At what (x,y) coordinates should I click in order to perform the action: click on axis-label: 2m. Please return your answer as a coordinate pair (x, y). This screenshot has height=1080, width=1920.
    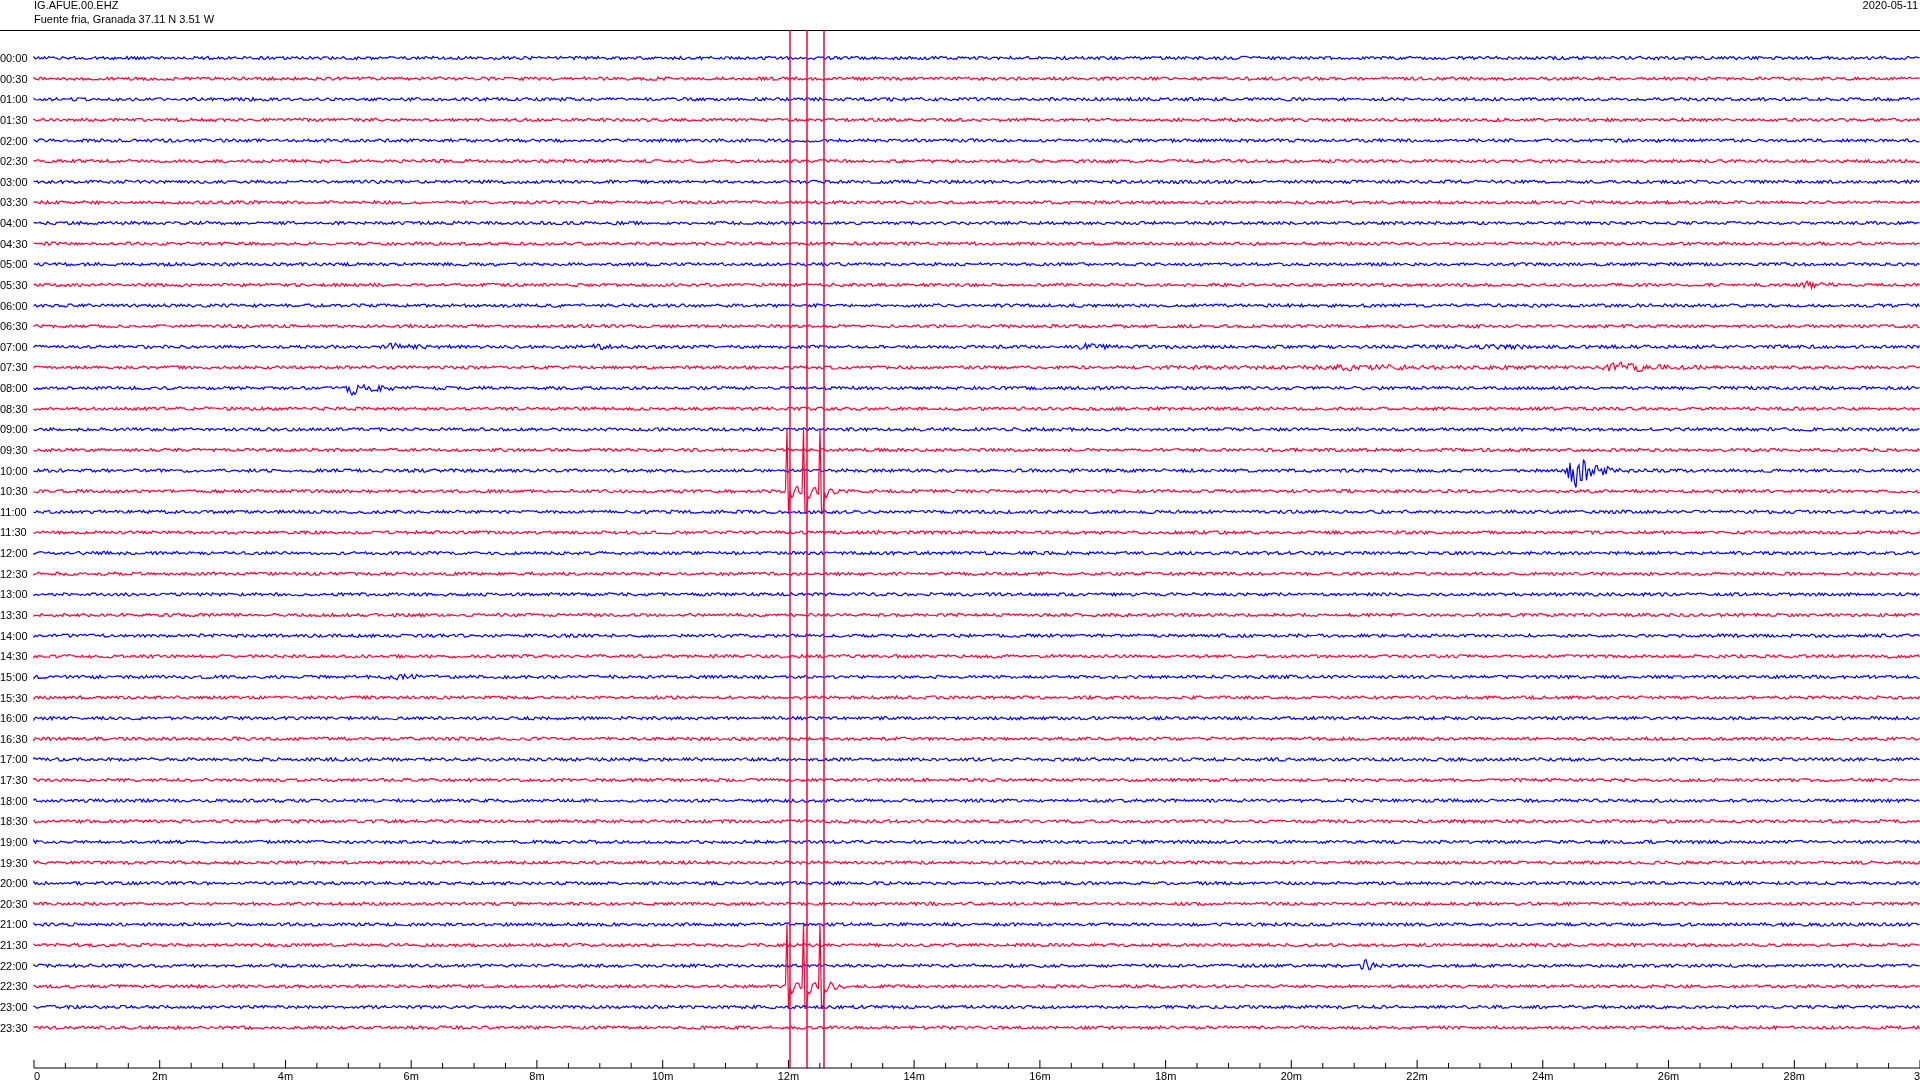
    Looking at the image, I should click on (160, 1075).